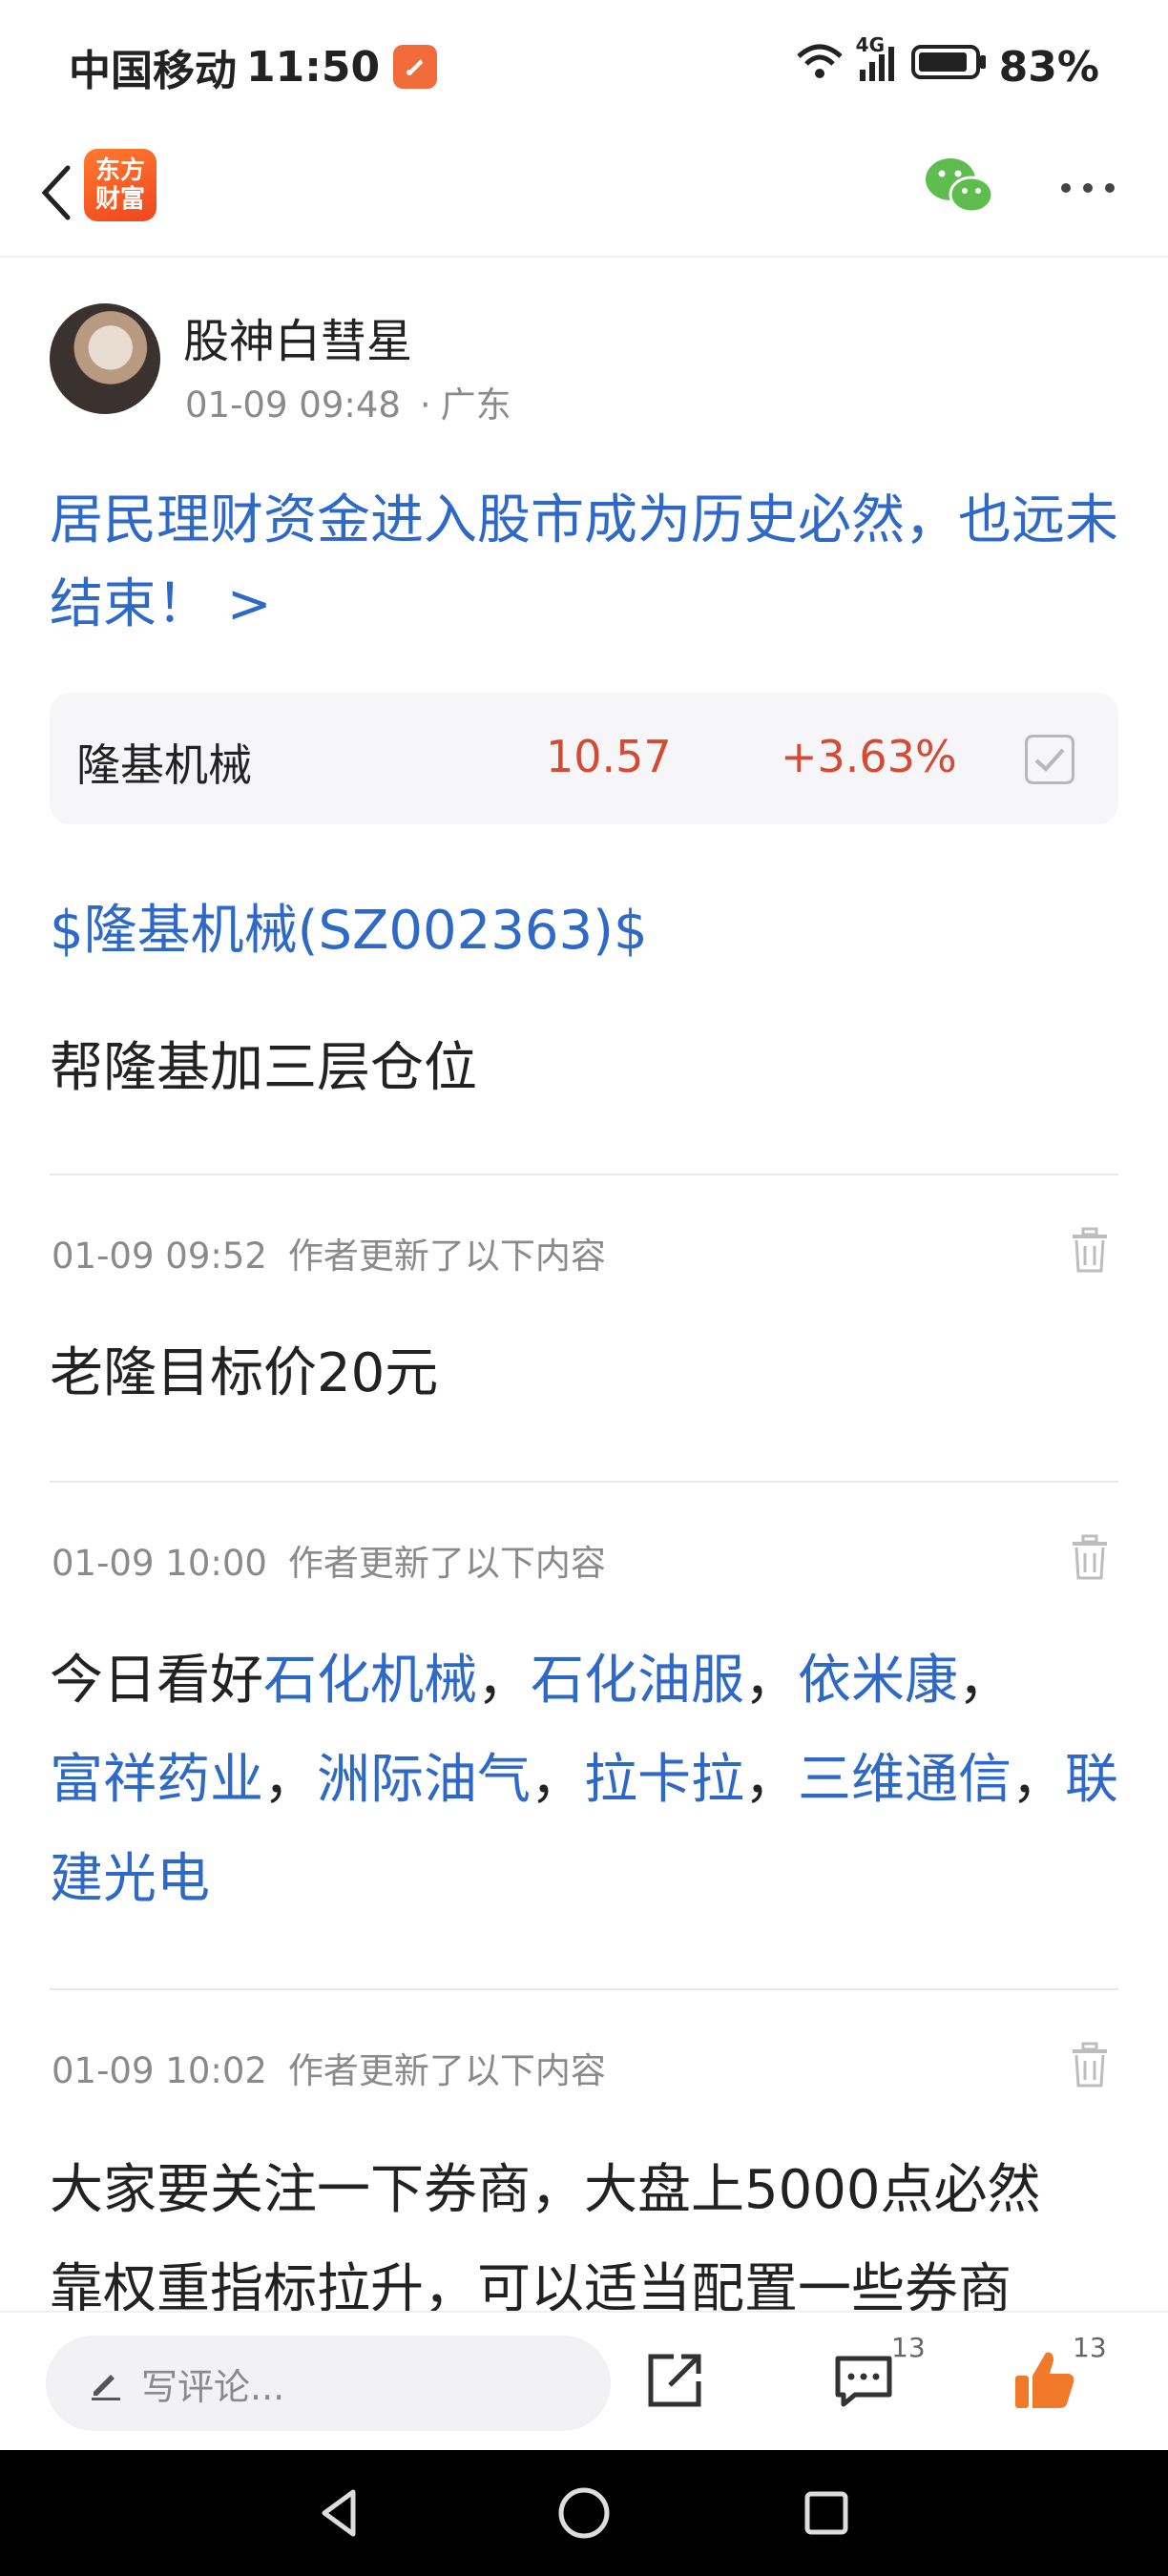 The height and width of the screenshot is (2576, 1168). Describe the element at coordinates (293, 405) in the screenshot. I see `post-datetime: 01-09 09:48` at that location.